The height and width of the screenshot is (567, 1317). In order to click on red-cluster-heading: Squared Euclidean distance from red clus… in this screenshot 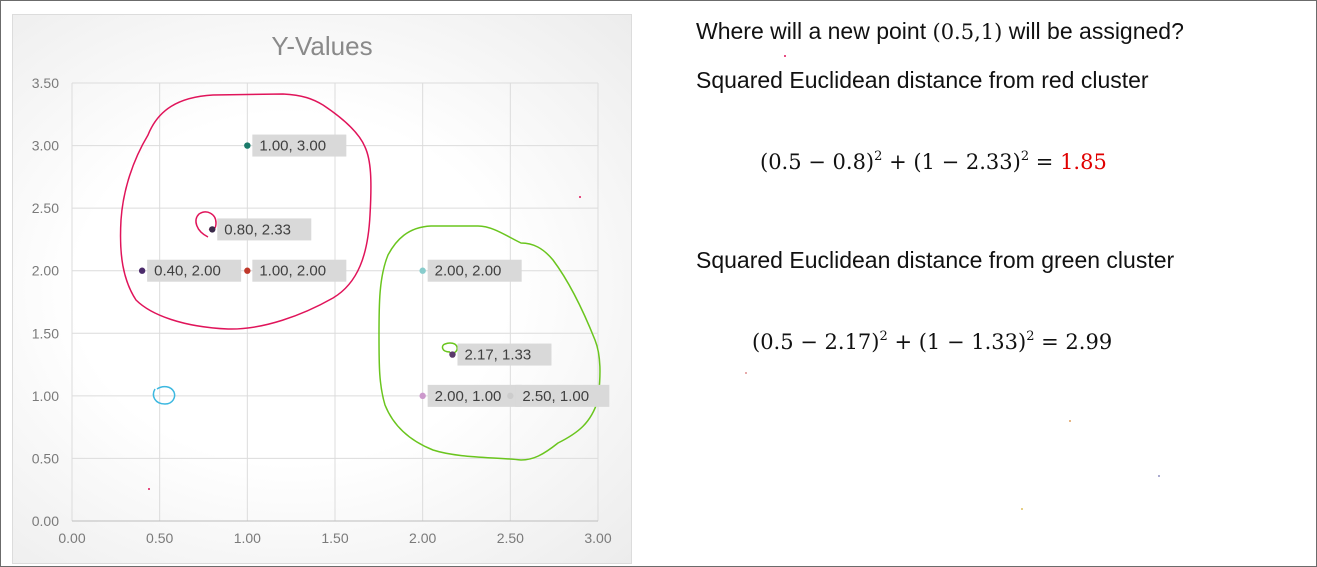, I will do `click(922, 80)`.